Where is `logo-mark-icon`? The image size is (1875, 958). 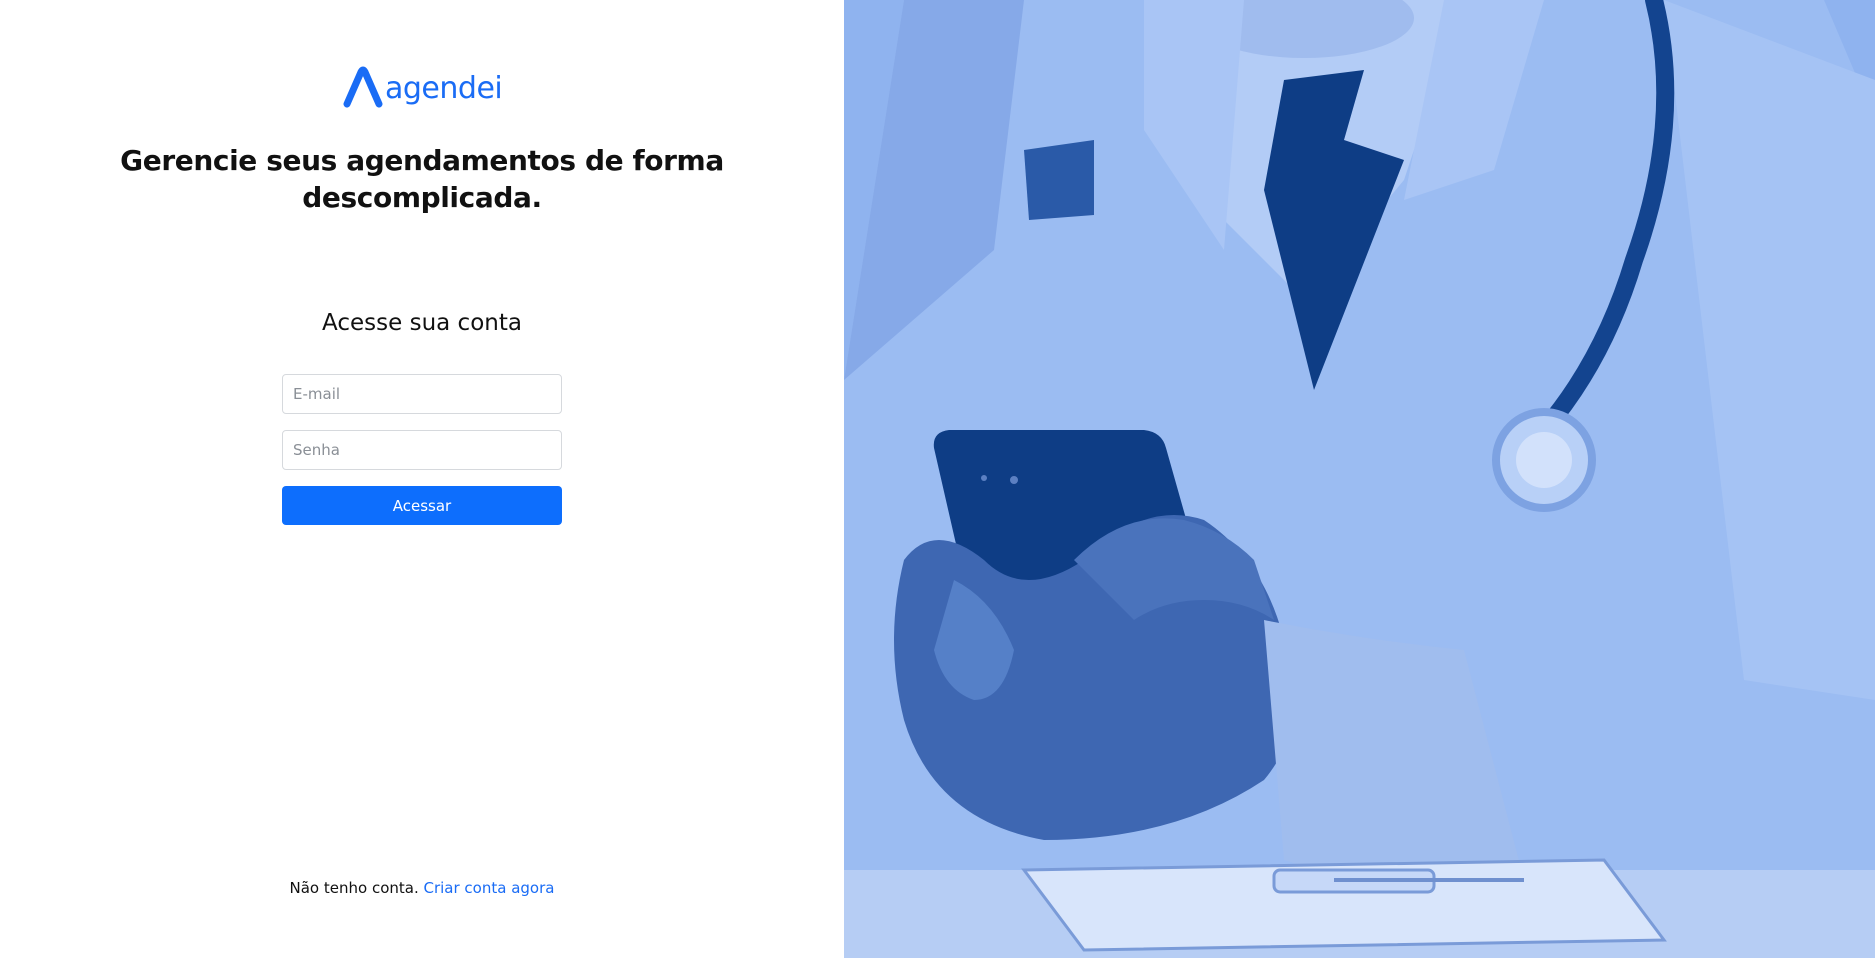 logo-mark-icon is located at coordinates (363, 87).